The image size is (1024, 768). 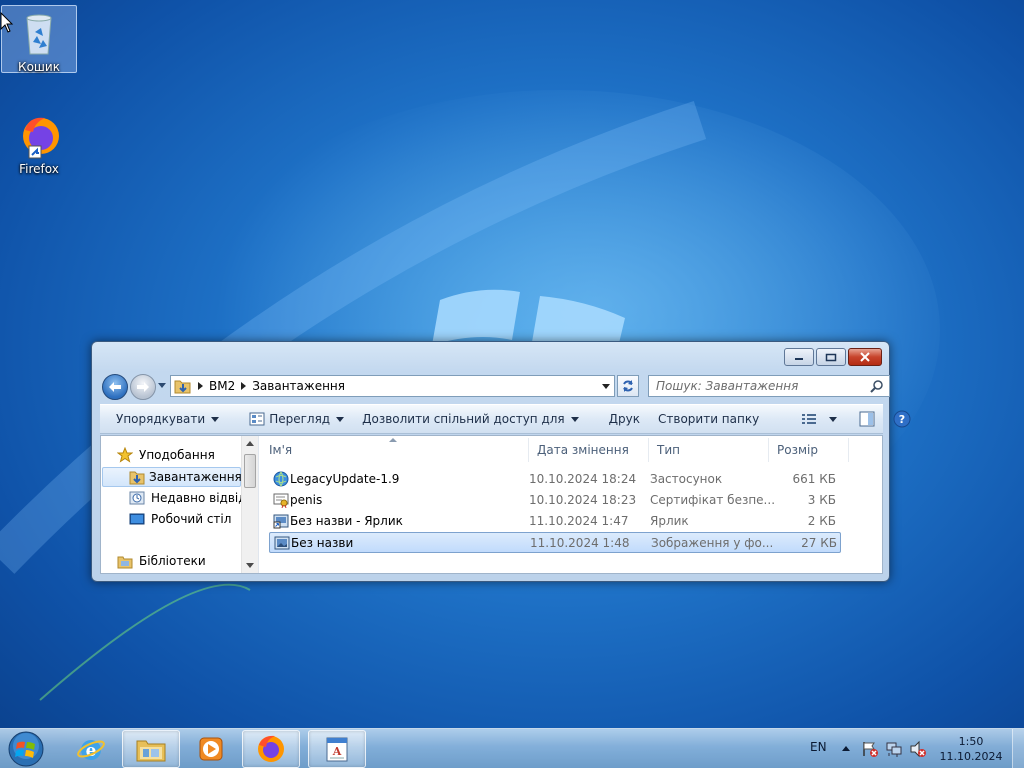 What do you see at coordinates (709, 450) in the screenshot?
I see `column-header-type: Тип` at bounding box center [709, 450].